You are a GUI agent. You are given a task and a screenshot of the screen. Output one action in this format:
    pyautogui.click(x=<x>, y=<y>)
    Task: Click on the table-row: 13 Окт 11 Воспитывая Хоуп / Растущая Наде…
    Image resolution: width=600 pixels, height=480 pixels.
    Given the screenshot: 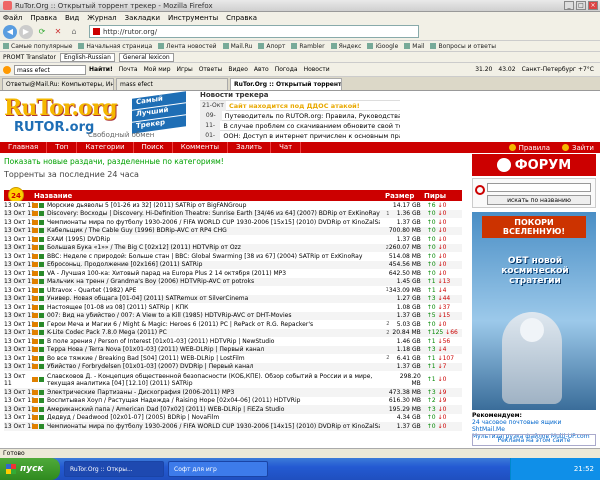 What is the action you would take?
    pyautogui.click(x=233, y=400)
    